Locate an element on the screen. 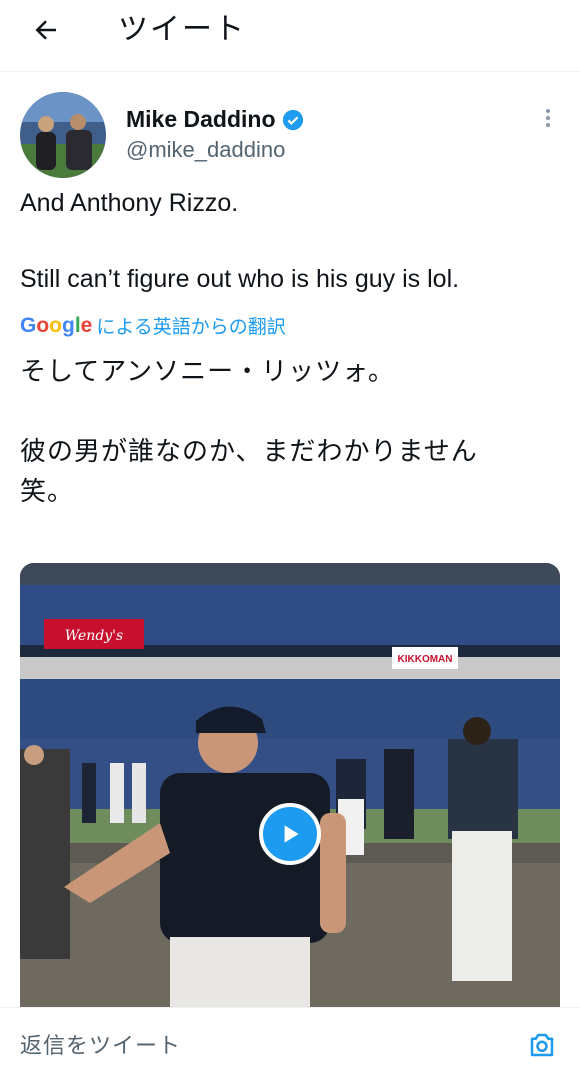  translation-label: による英語からの翻訳 is located at coordinates (191, 327).